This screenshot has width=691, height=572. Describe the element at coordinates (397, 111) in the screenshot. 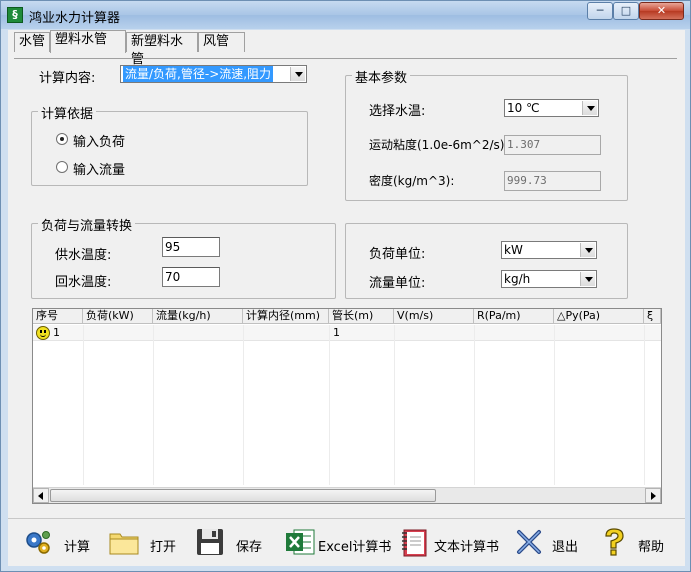

I see `water-temp-label: 选择水温:` at that location.